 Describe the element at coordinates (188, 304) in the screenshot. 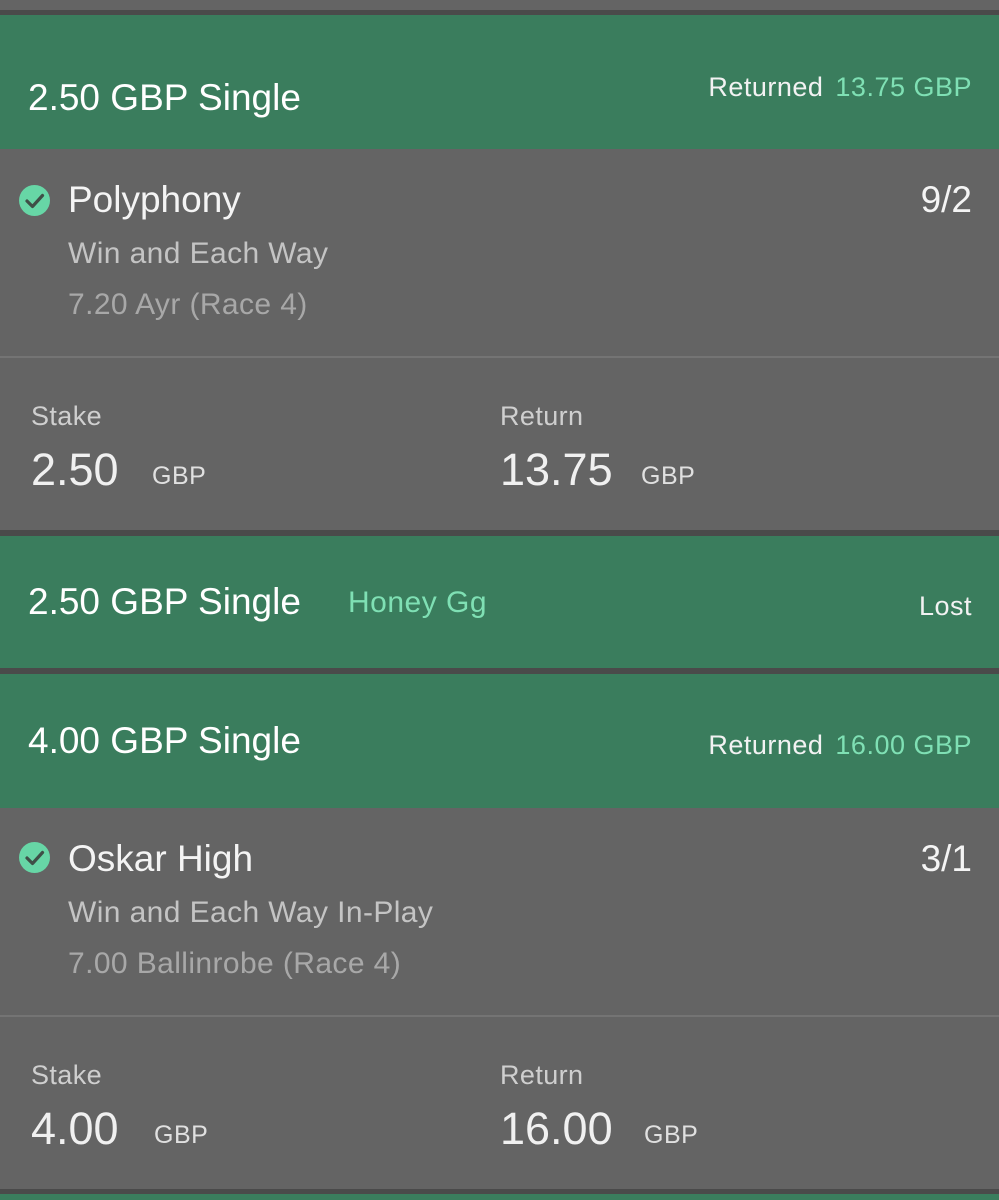

I see `event-name: 7.20 Ayr (Race 4)` at that location.